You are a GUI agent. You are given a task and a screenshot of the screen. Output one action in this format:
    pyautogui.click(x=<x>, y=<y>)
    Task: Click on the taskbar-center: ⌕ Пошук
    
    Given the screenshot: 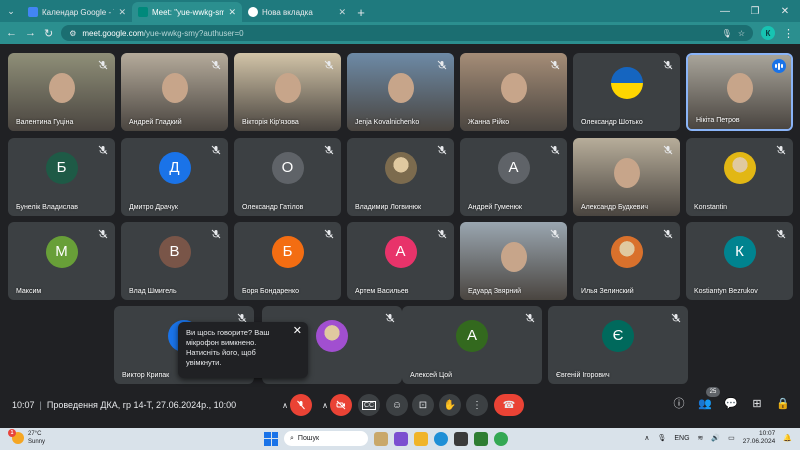 What is the action you would take?
    pyautogui.click(x=386, y=438)
    